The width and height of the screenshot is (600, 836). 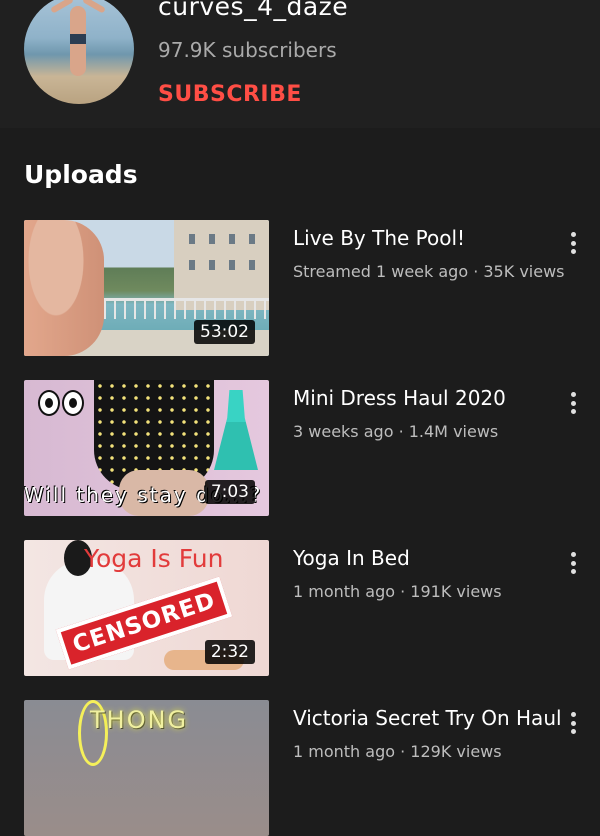 I want to click on thumbnail-text: Yoga Is Fun, so click(x=154, y=558).